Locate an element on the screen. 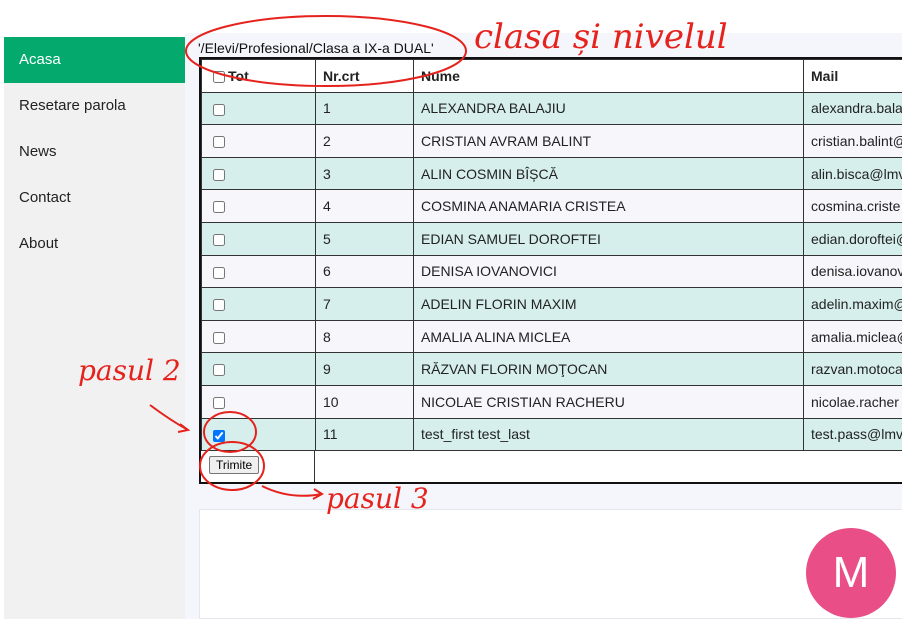 The height and width of the screenshot is (619, 902). row-number: 7 is located at coordinates (364, 304).